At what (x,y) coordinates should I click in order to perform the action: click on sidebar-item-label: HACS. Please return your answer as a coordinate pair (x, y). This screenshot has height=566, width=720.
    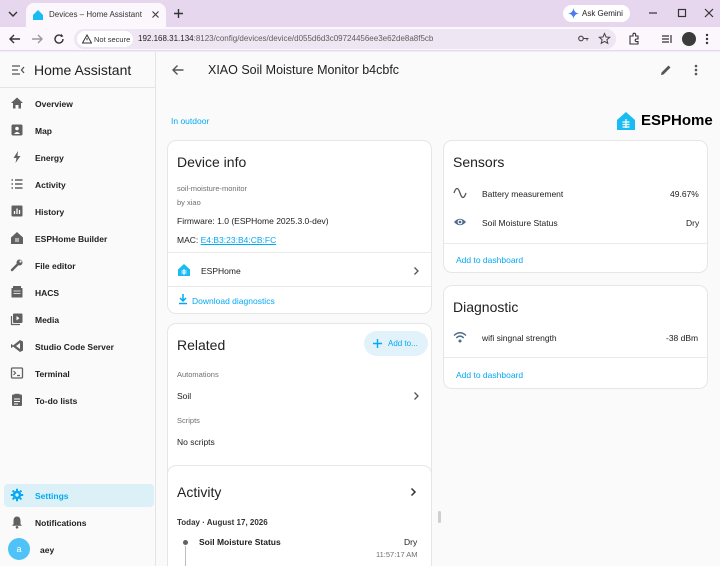
    Looking at the image, I should click on (47, 293).